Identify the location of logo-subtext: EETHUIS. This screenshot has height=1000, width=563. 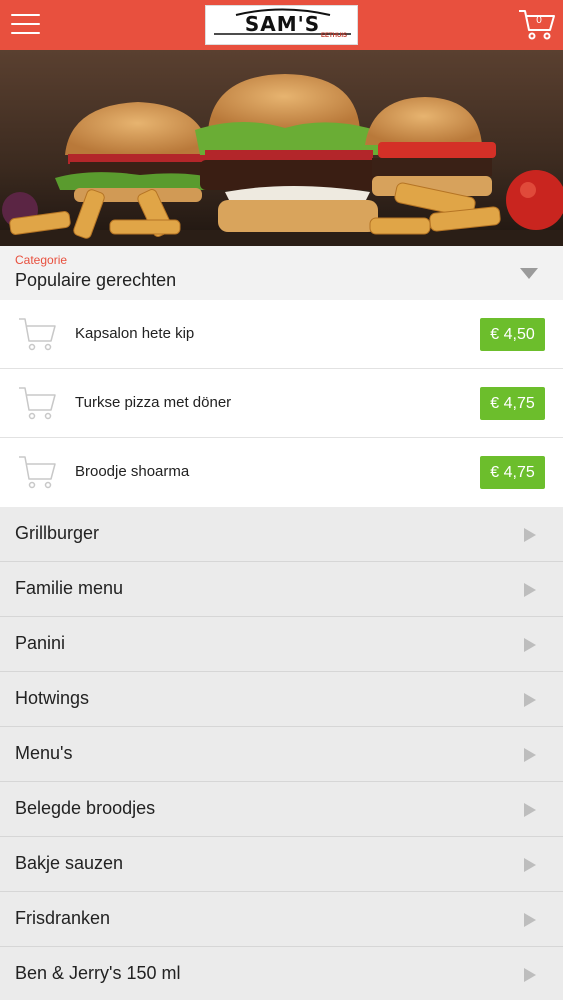
(333, 36).